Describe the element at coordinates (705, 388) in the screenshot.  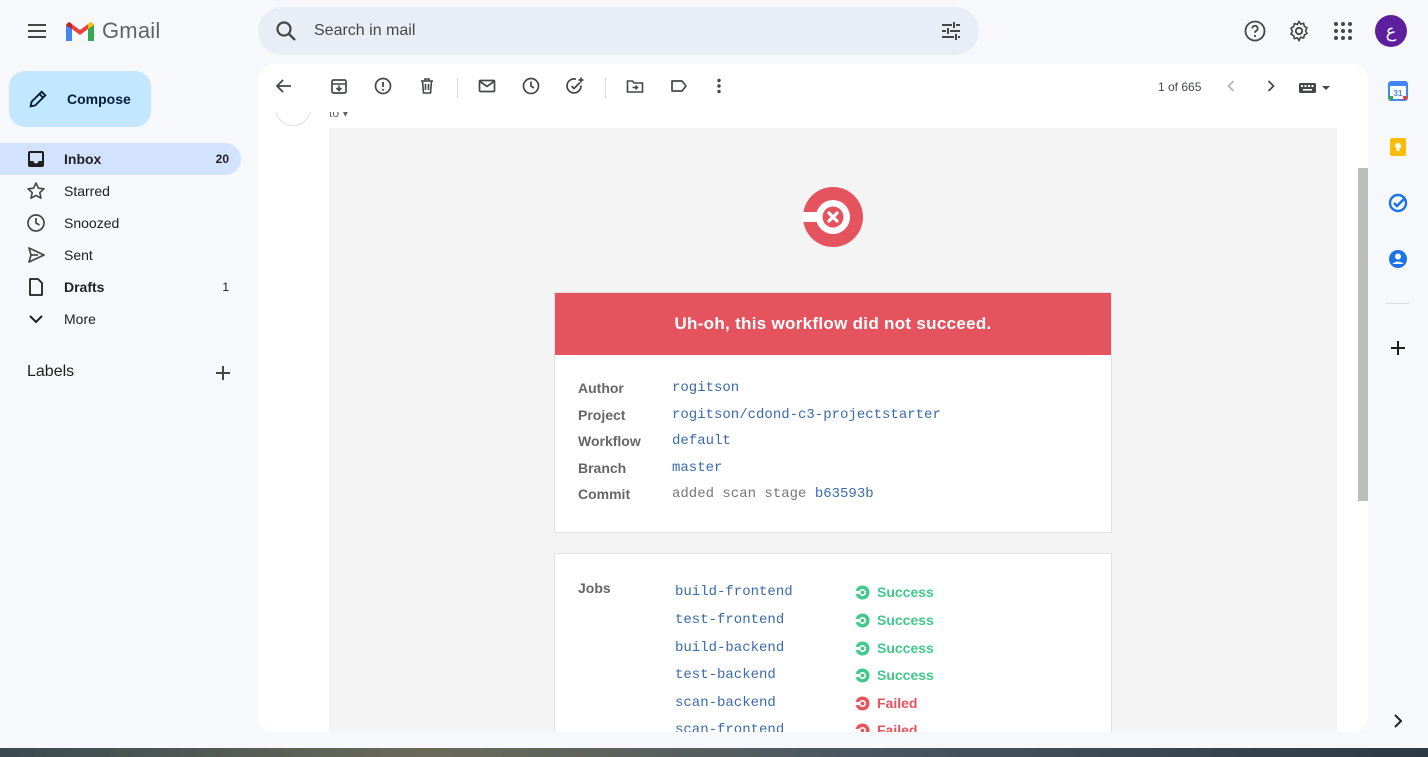
I see `author-link: rogitson` at that location.